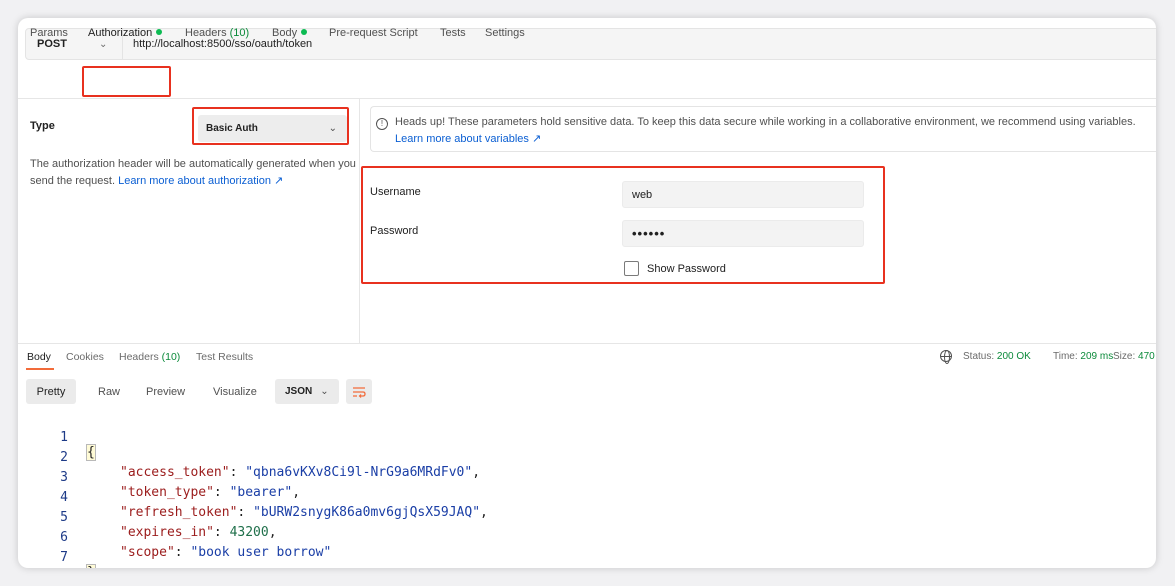 Image resolution: width=1175 pixels, height=586 pixels. Describe the element at coordinates (57, 438) in the screenshot. I see `code-line: 1 {` at that location.